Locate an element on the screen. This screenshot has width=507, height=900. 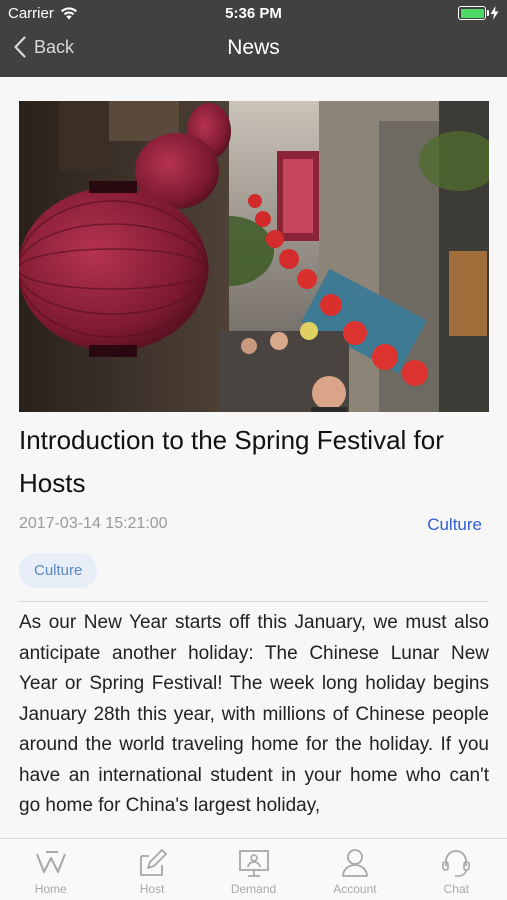
divider is located at coordinates (254, 601).